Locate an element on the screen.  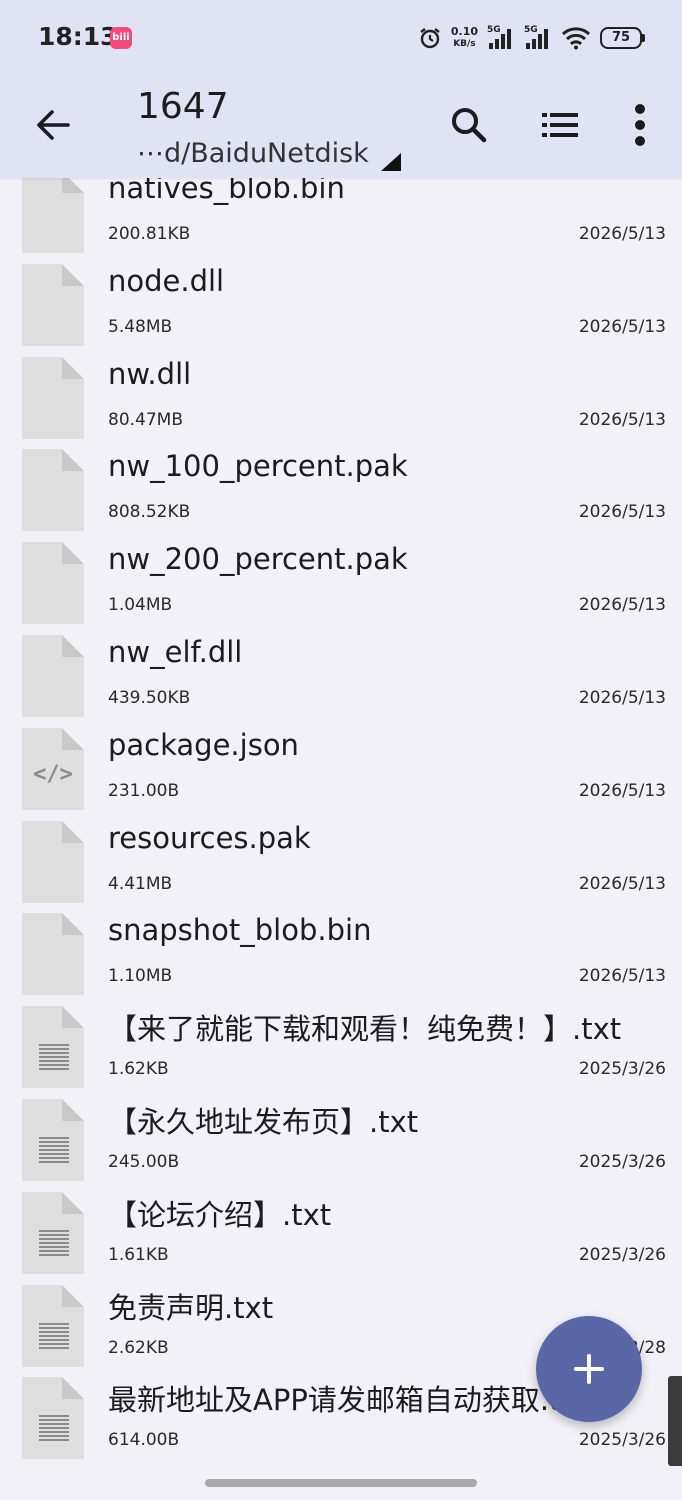
file-row: nw_200_percent.pak 1.04MB 2026/5/13 is located at coordinates (341, 588).